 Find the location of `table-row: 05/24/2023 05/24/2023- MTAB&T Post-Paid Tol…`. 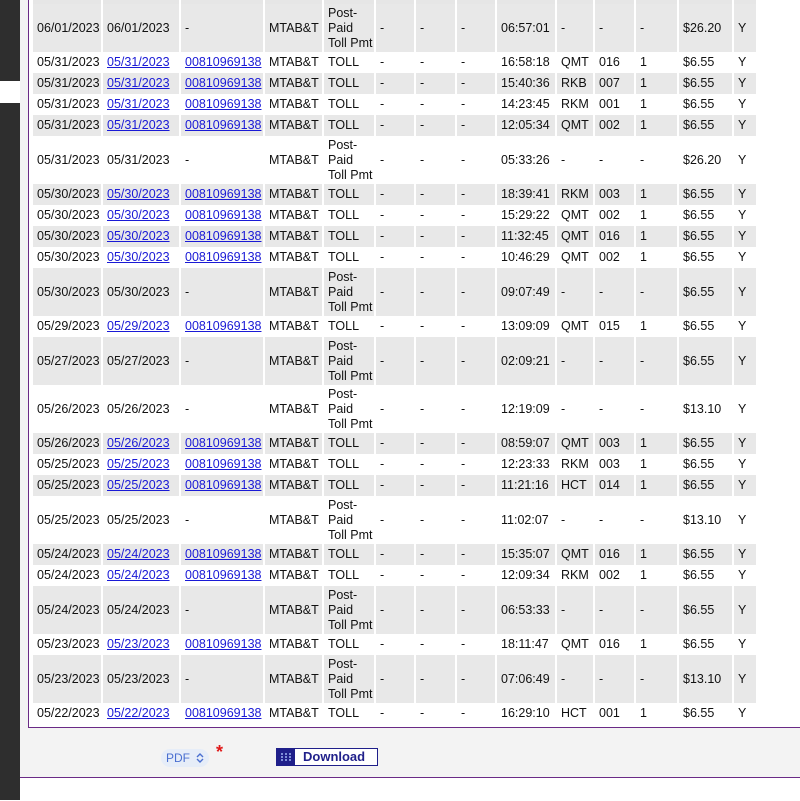

table-row: 05/24/2023 05/24/2023- MTAB&T Post-Paid Tol… is located at coordinates (394, 610).